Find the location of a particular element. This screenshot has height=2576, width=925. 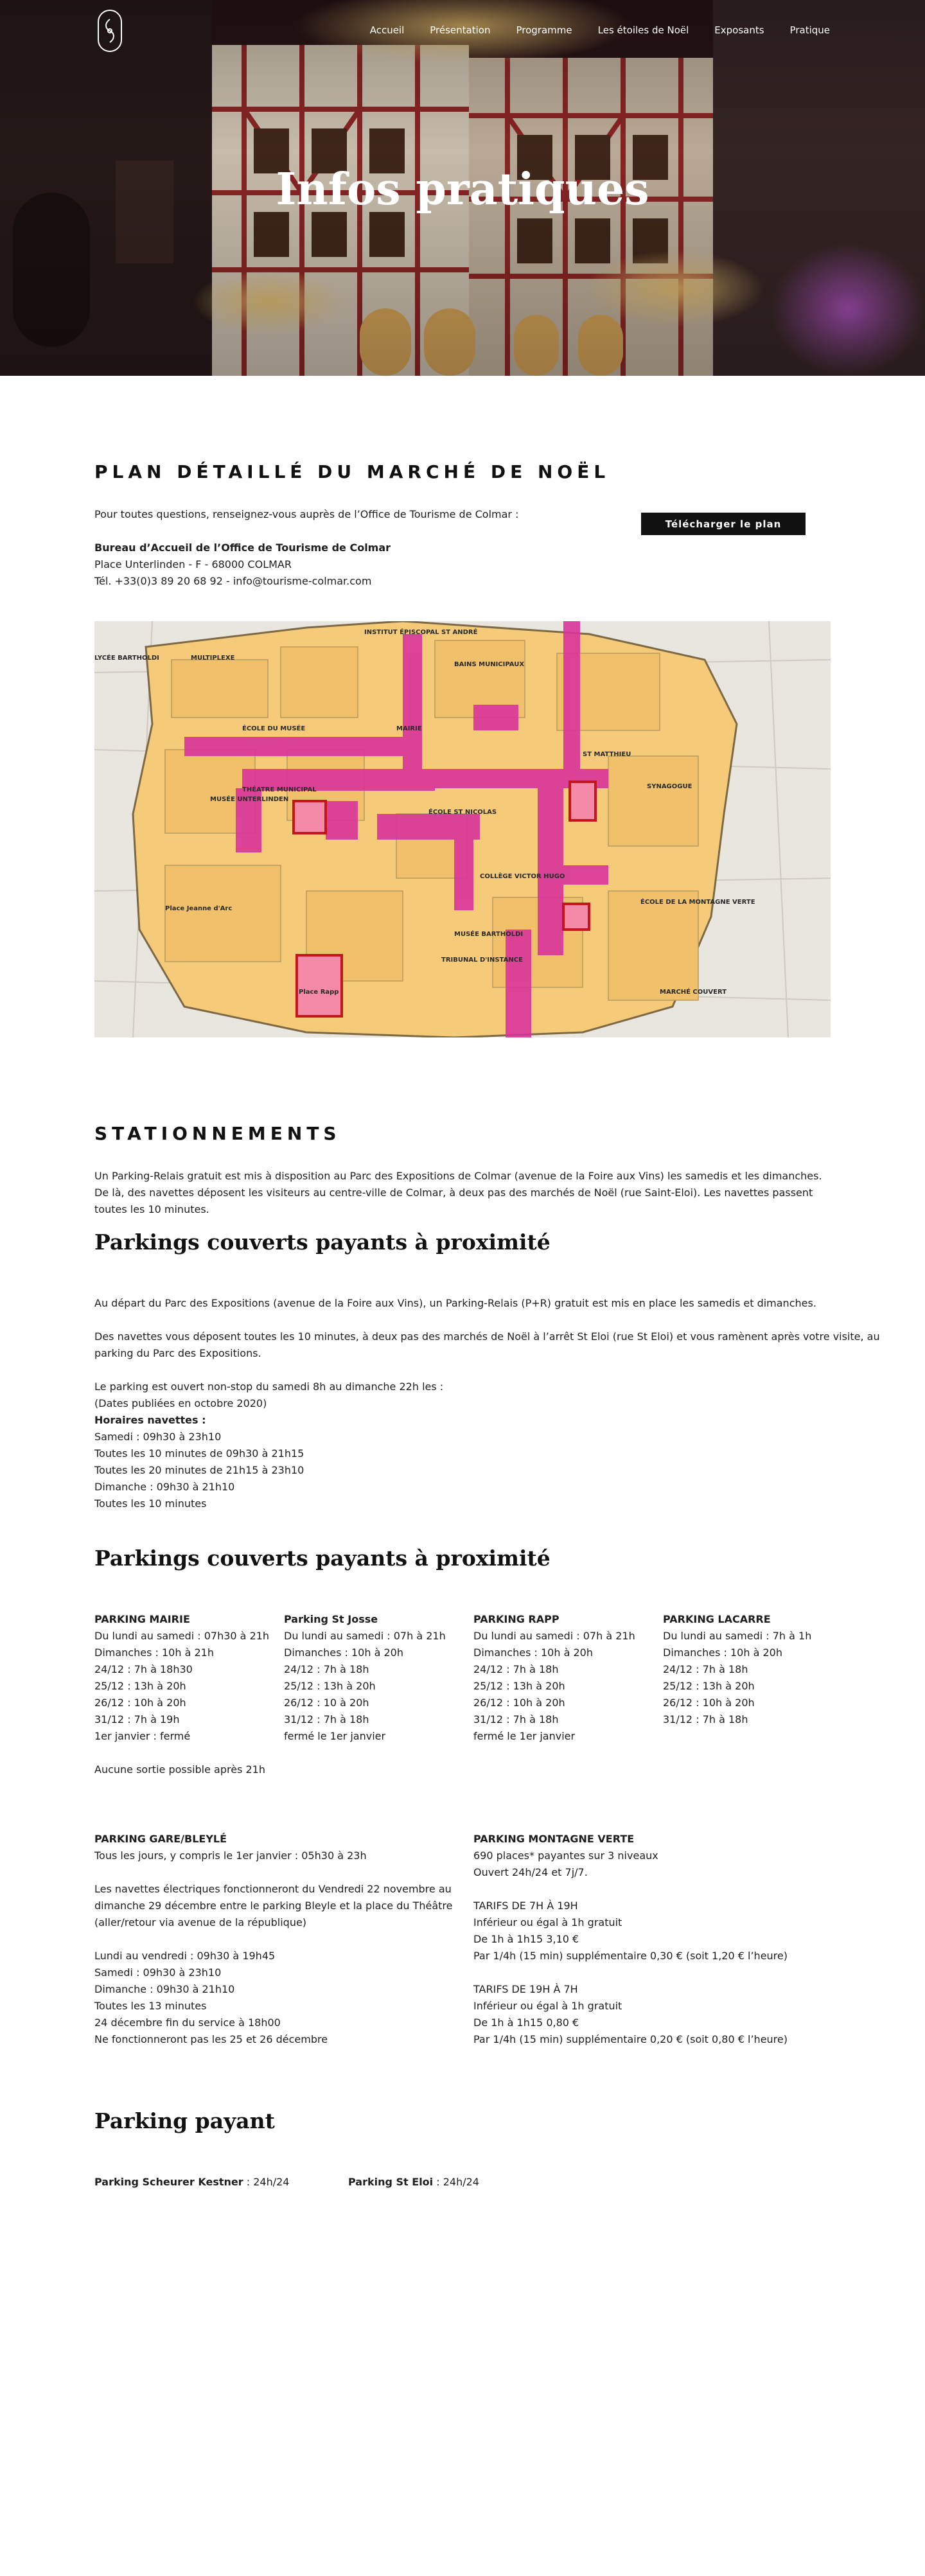

map-label-jeanne: Place Jeanne d'Arc is located at coordinates (198, 908).